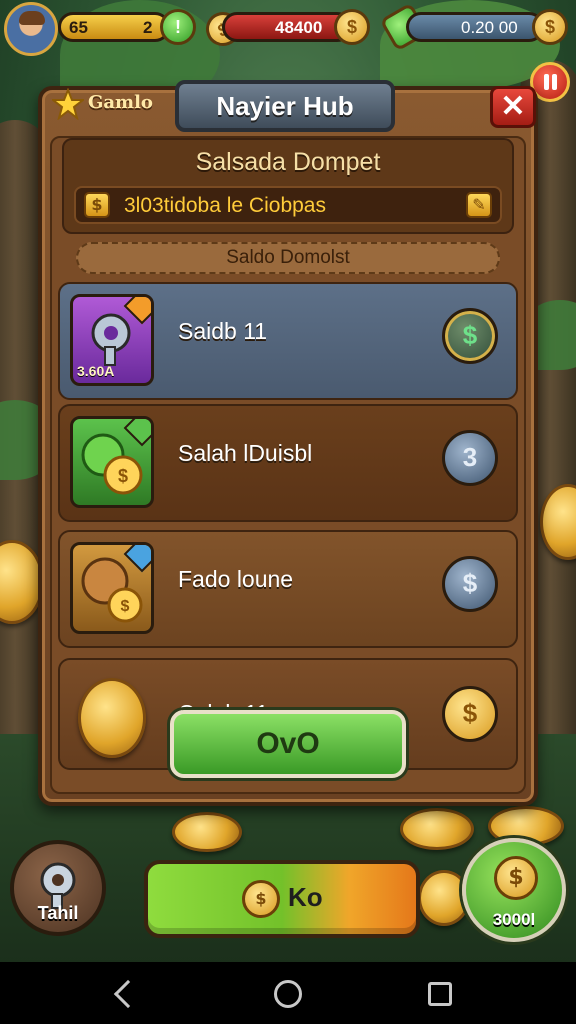 The width and height of the screenshot is (576, 1024). What do you see at coordinates (31, 29) in the screenshot?
I see `player-avatar` at bounding box center [31, 29].